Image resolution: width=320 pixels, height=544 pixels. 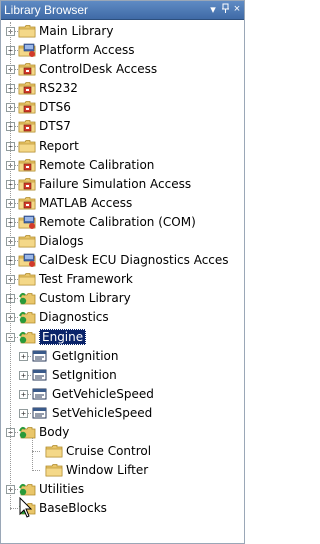 I want to click on tree-item-label: MATLAB Access, so click(x=86, y=202).